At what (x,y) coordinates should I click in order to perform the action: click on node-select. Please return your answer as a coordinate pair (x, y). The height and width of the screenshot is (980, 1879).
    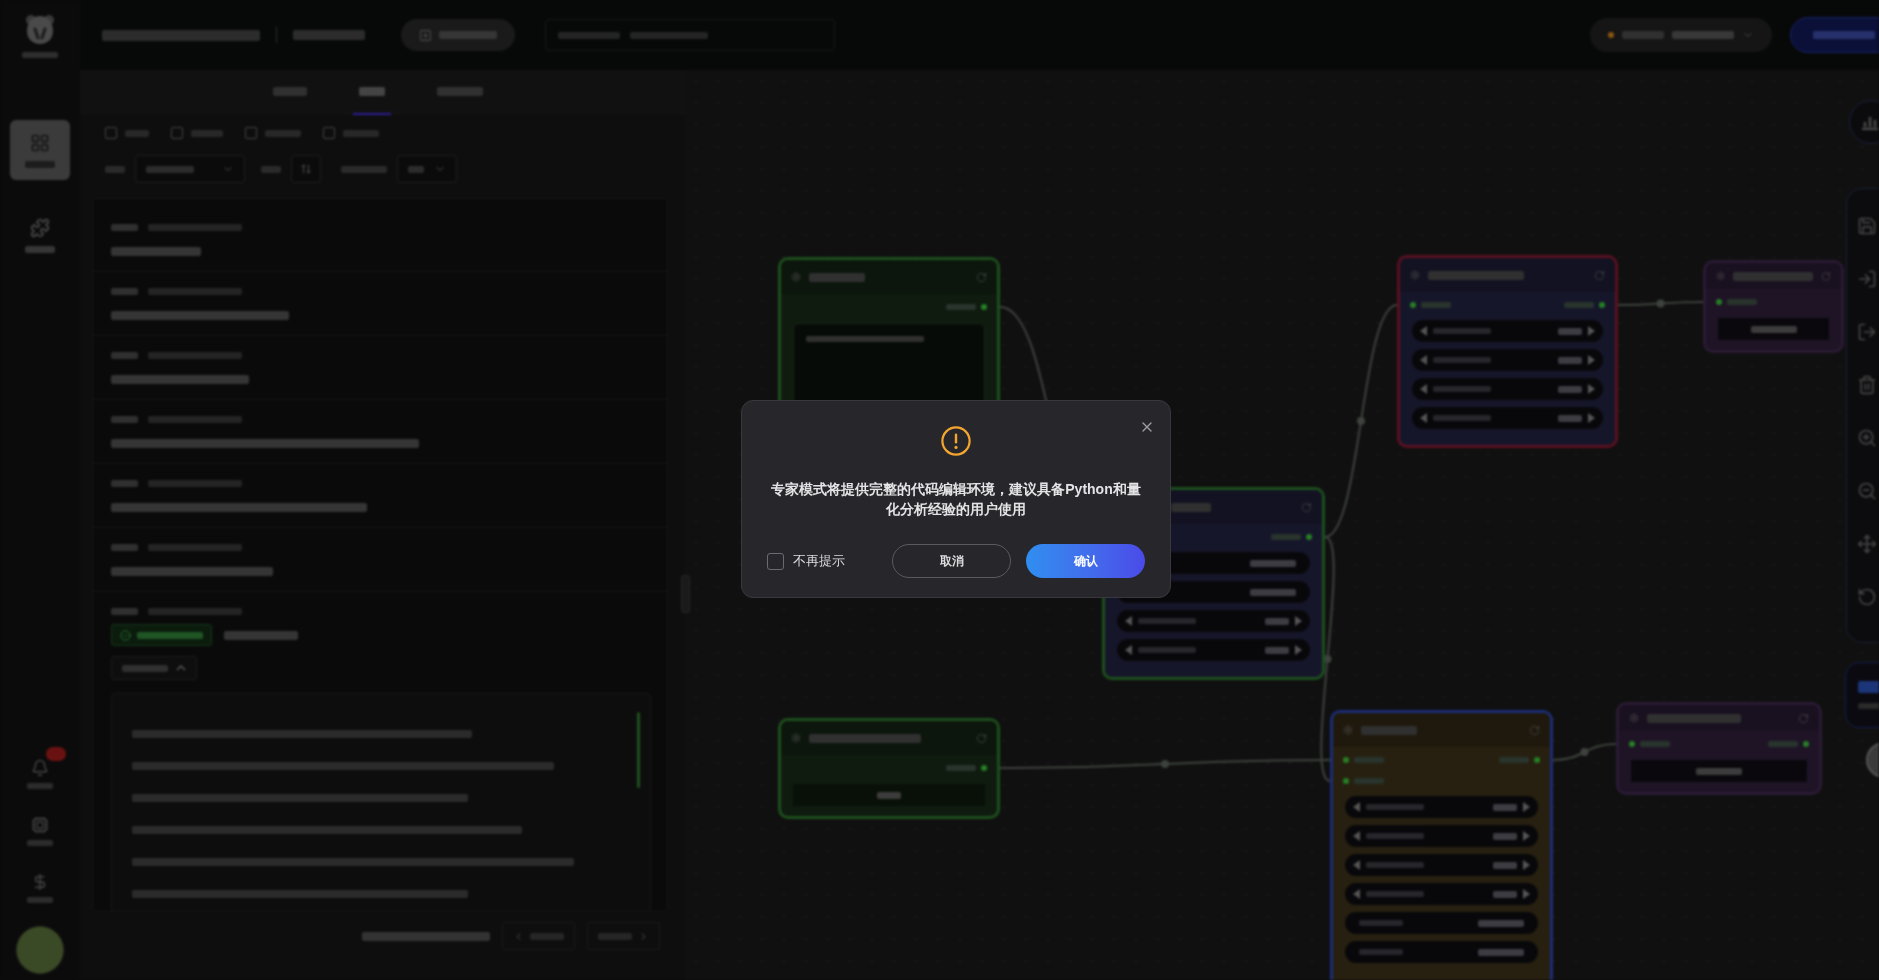
    Looking at the image, I should click on (190, 169).